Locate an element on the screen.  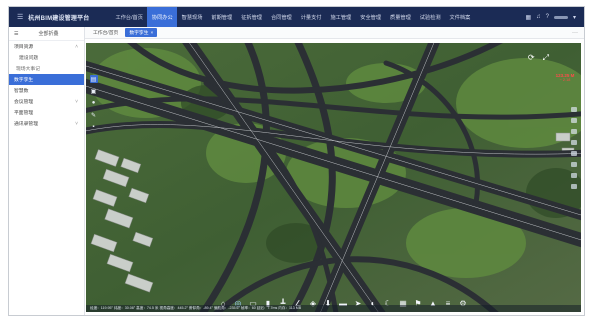
left-toolbar: ▤ ▣ ● ✎ ▪ is located at coordinates (93, 103).